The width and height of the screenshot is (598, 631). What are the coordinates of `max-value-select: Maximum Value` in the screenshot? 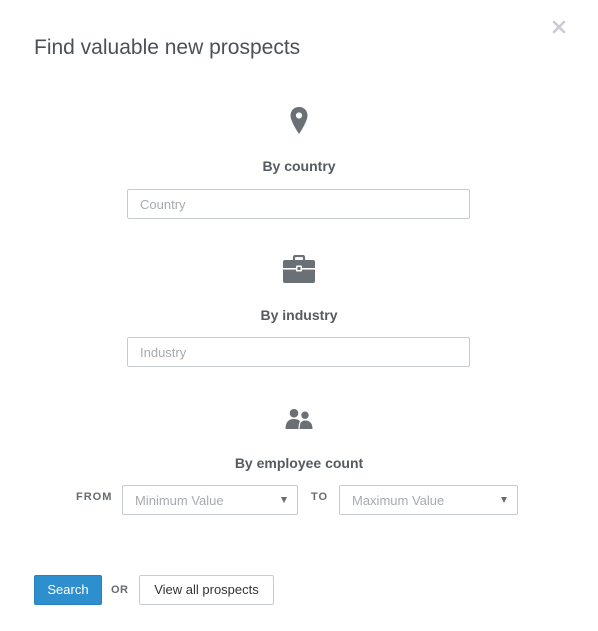 It's located at (428, 500).